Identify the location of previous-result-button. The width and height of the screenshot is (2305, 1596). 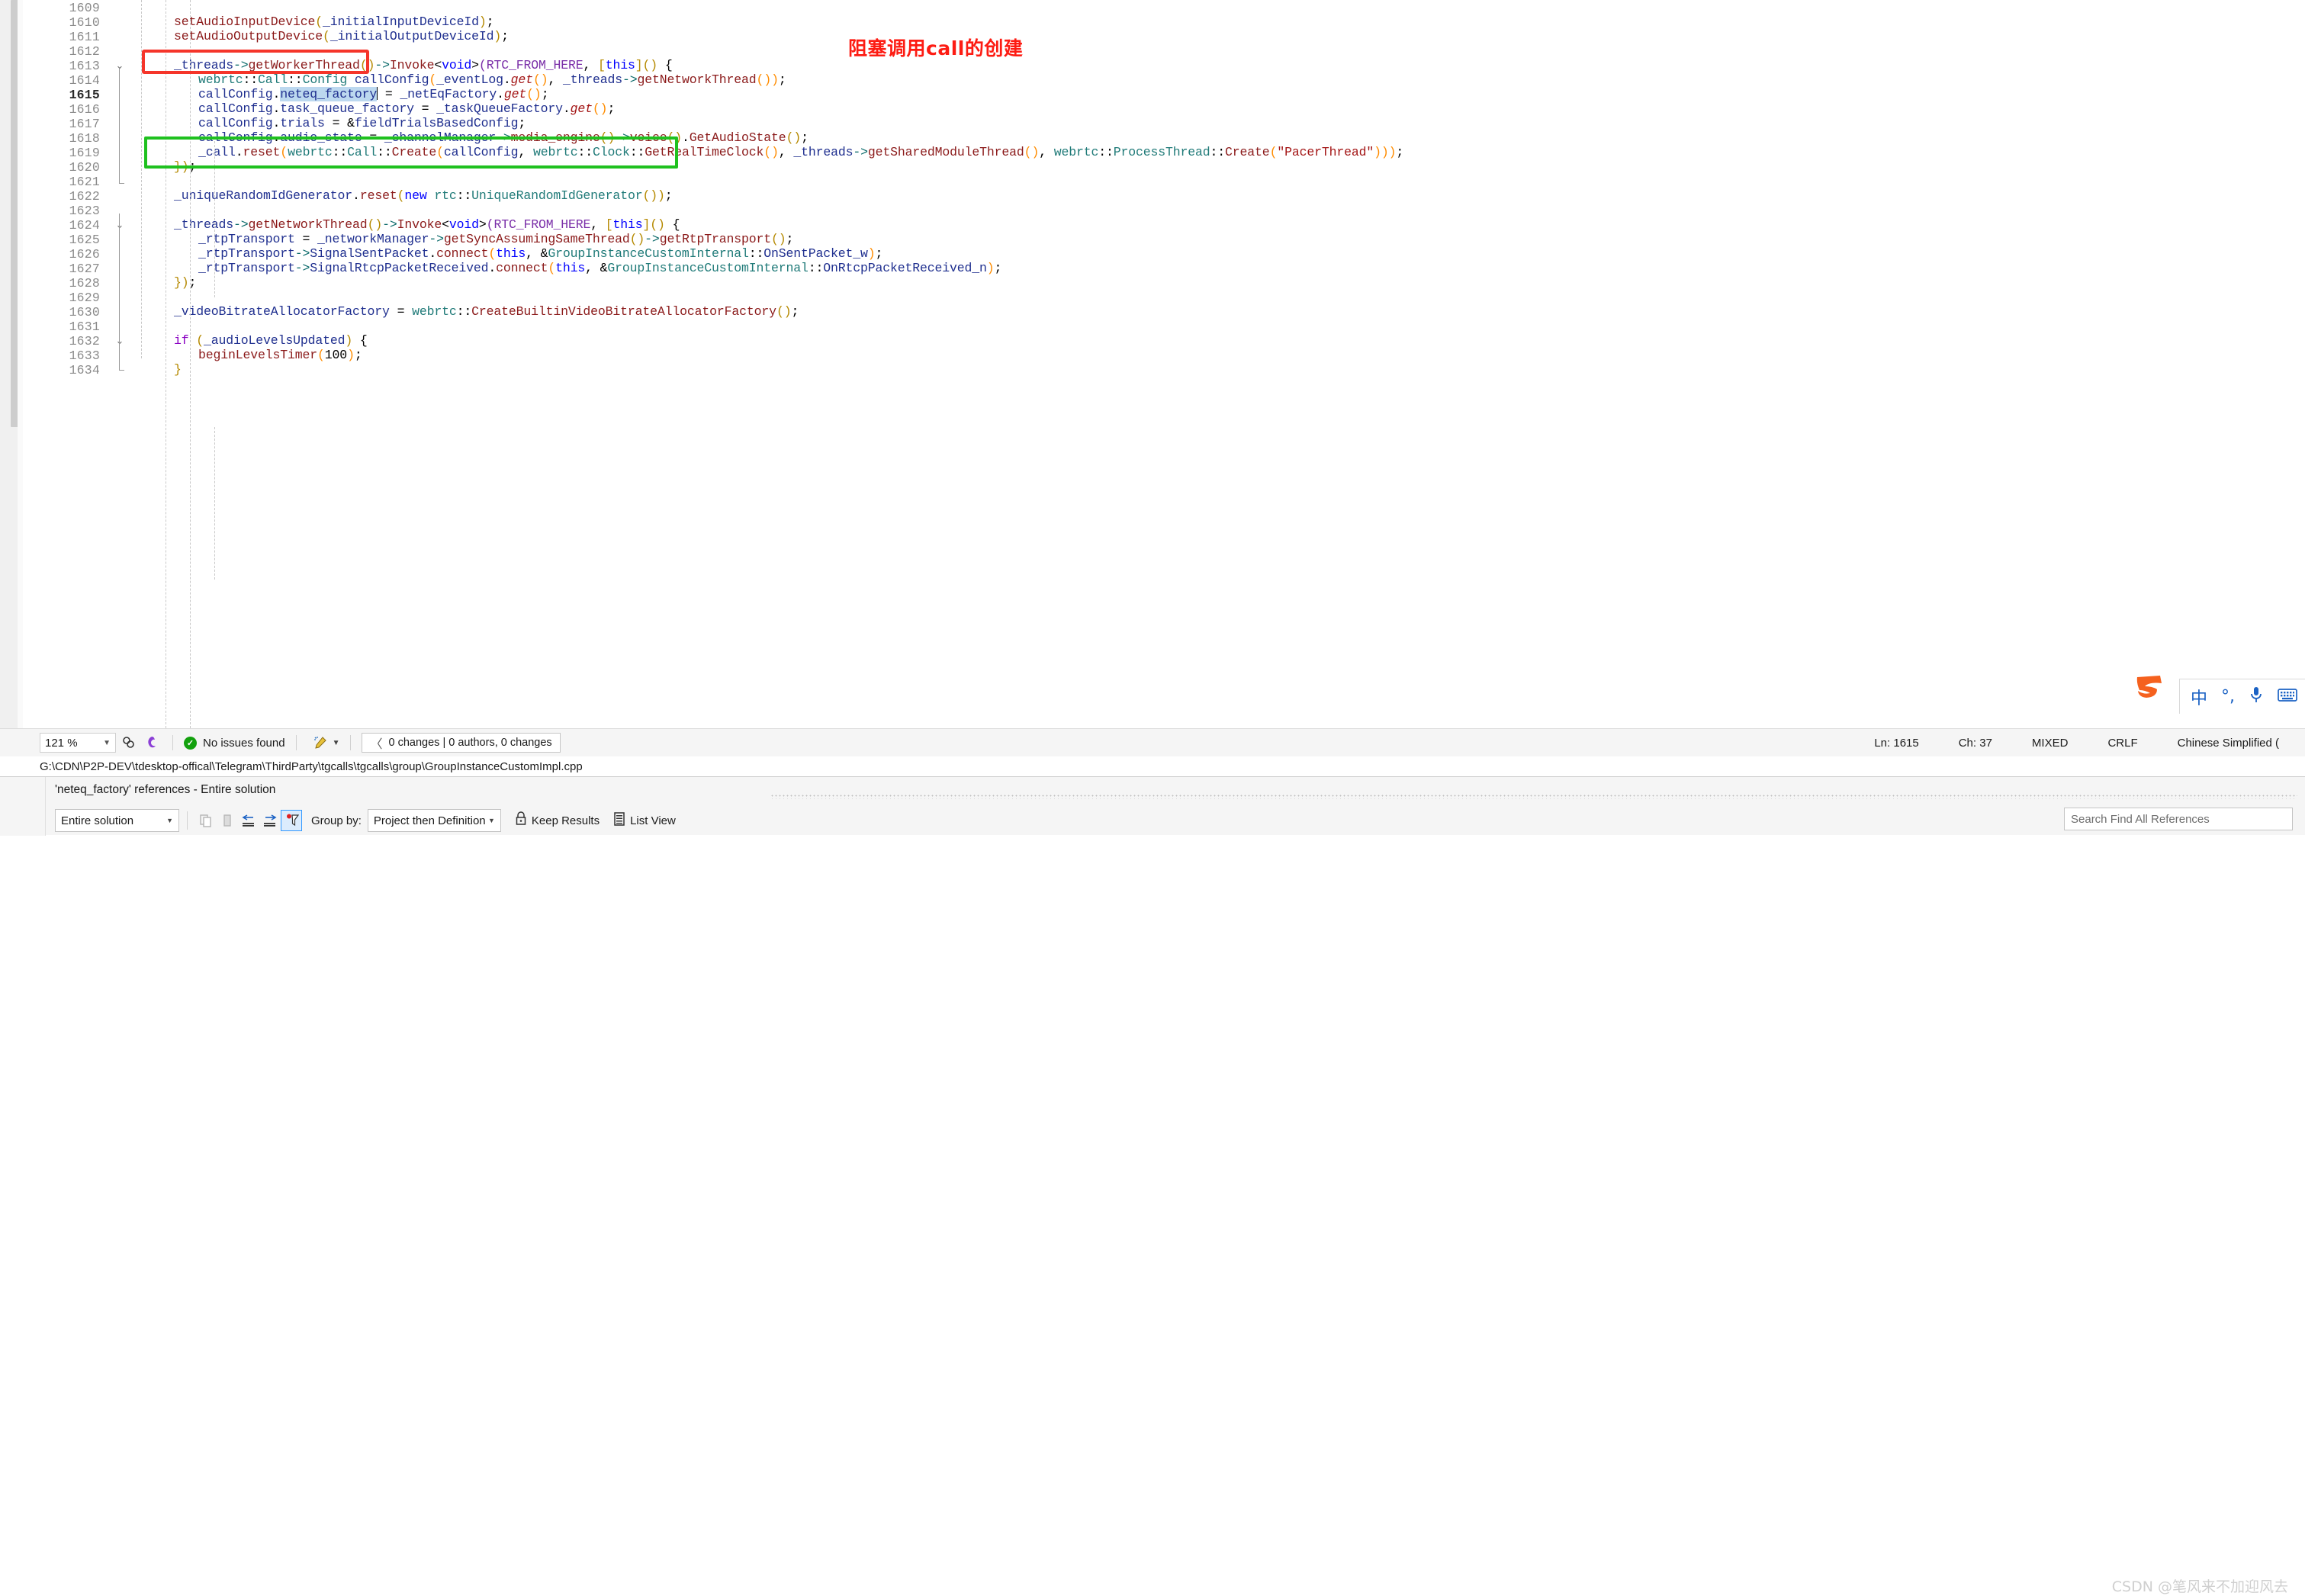
(248, 820).